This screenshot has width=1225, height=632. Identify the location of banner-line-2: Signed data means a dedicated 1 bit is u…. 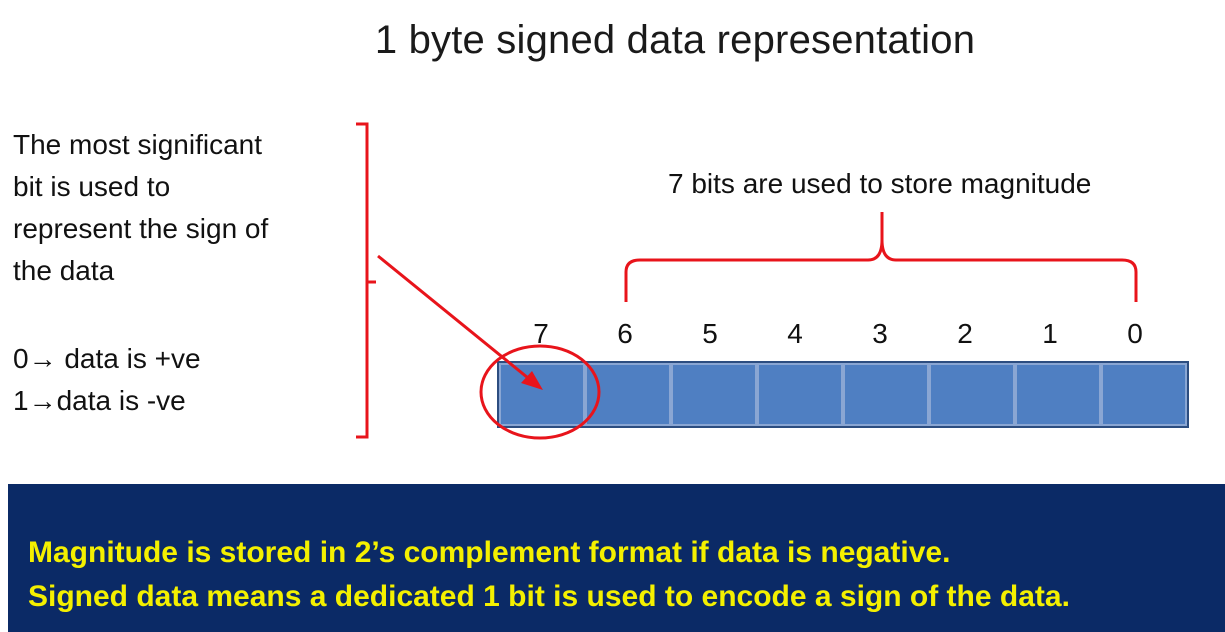
(549, 596).